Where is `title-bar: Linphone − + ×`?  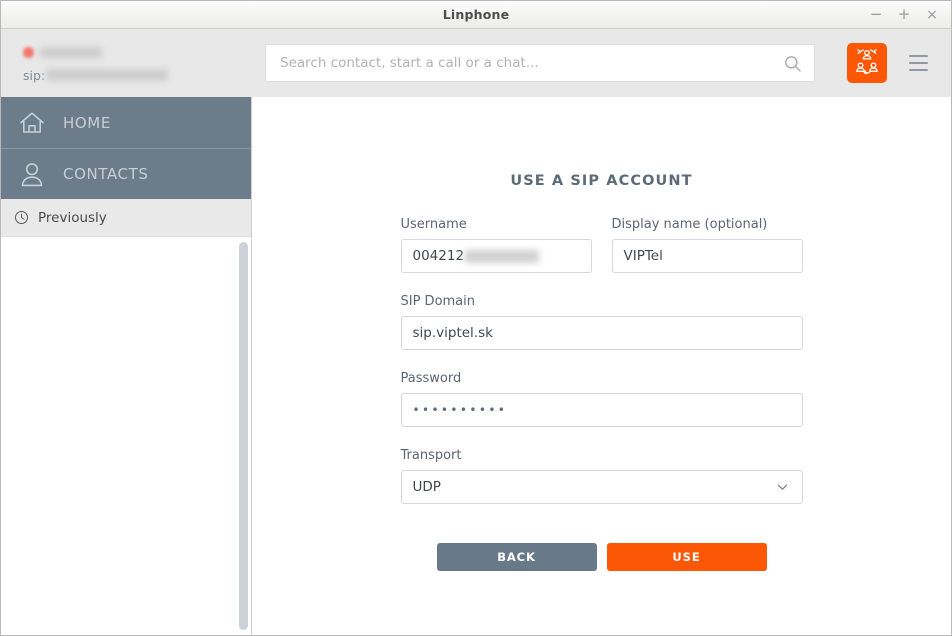
title-bar: Linphone − + × is located at coordinates (476, 15).